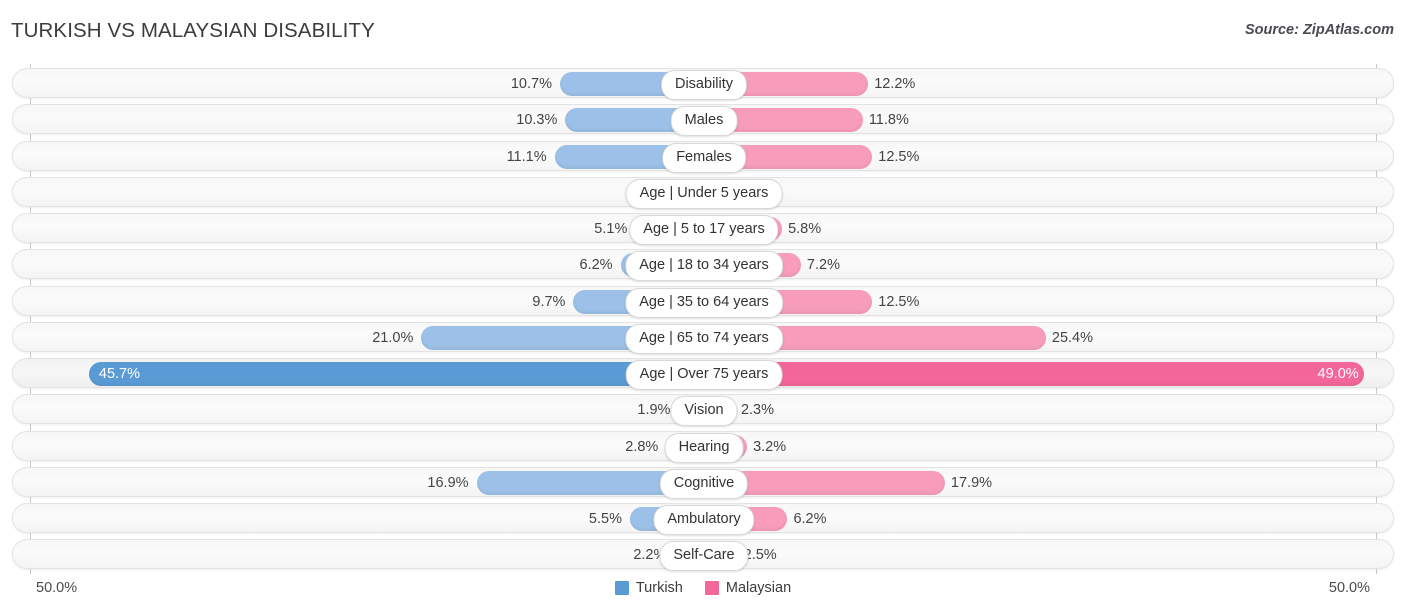 This screenshot has width=1406, height=612. What do you see at coordinates (770, 446) in the screenshot?
I see `value-label-malaysian: 3.2%` at bounding box center [770, 446].